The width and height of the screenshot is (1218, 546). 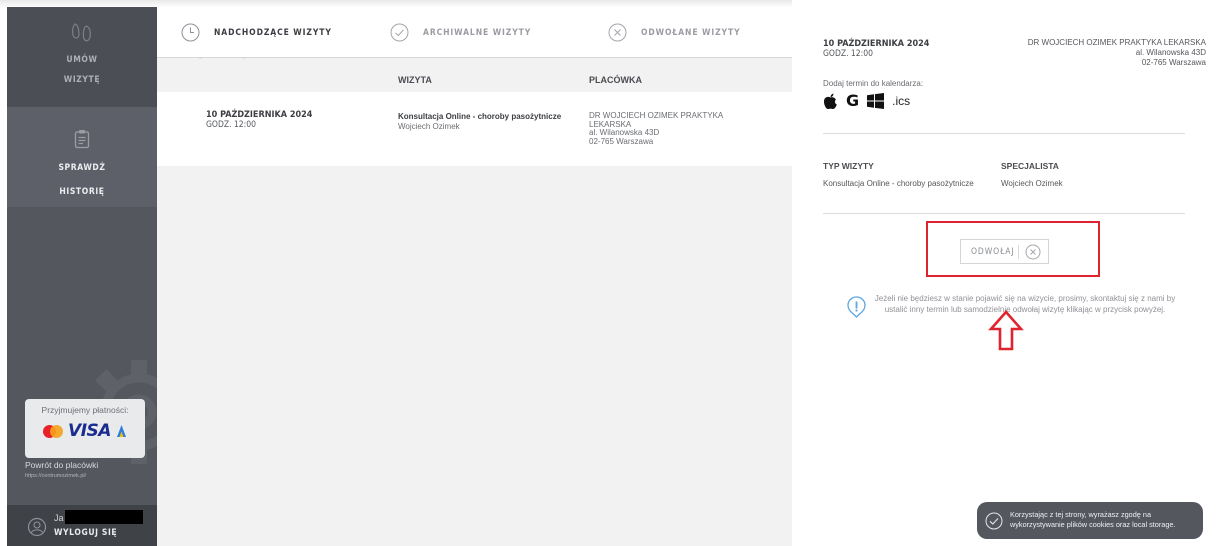 What do you see at coordinates (82, 168) in the screenshot?
I see `check-history-label-1: SPRAWDŹ` at bounding box center [82, 168].